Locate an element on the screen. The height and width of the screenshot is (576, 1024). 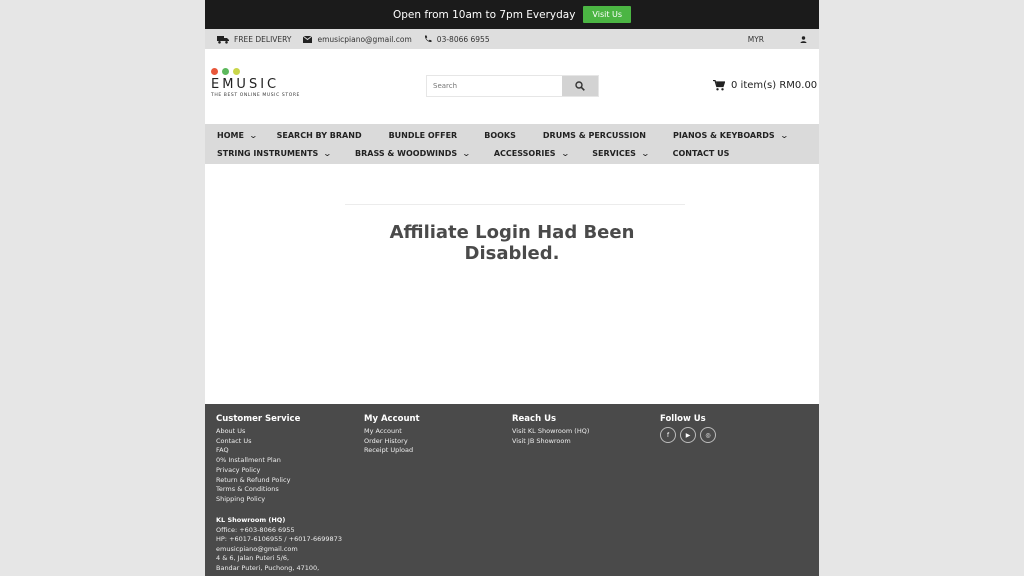
nav-pianos-keyboards: PIANOS & KEYBOARDS ⌄ is located at coordinates (730, 135).